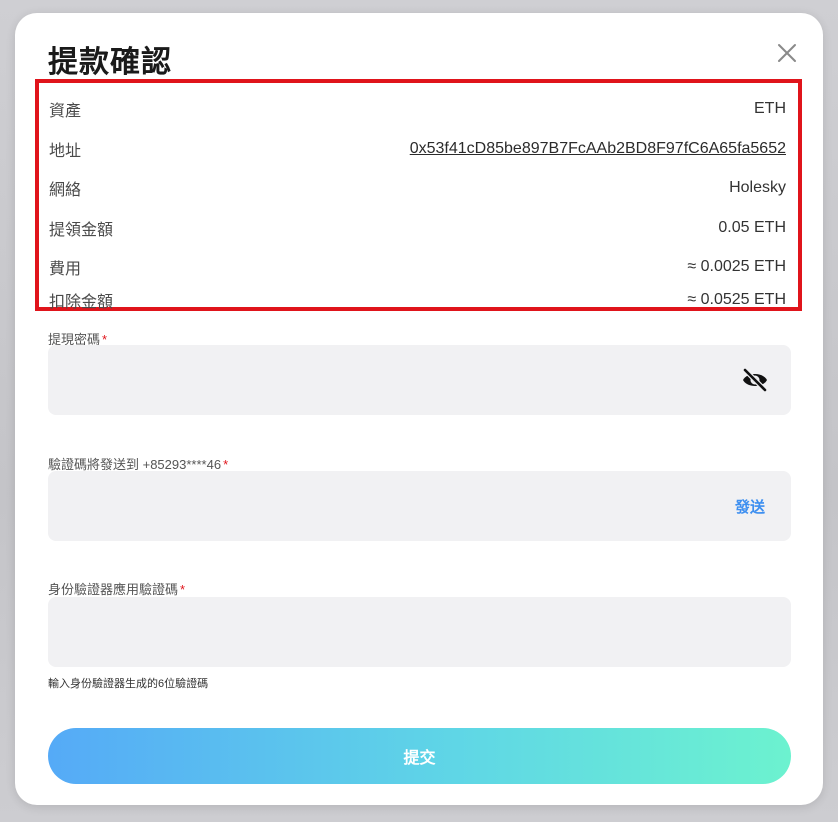  Describe the element at coordinates (417, 228) in the screenshot. I see `detail-row-amount: 提領金額 0.05 ETH` at that location.